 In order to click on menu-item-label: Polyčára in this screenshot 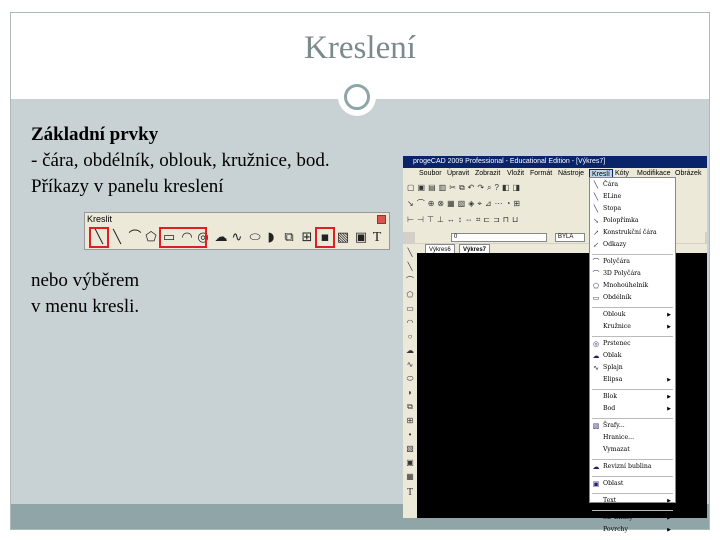, I will do `click(616, 261)`.